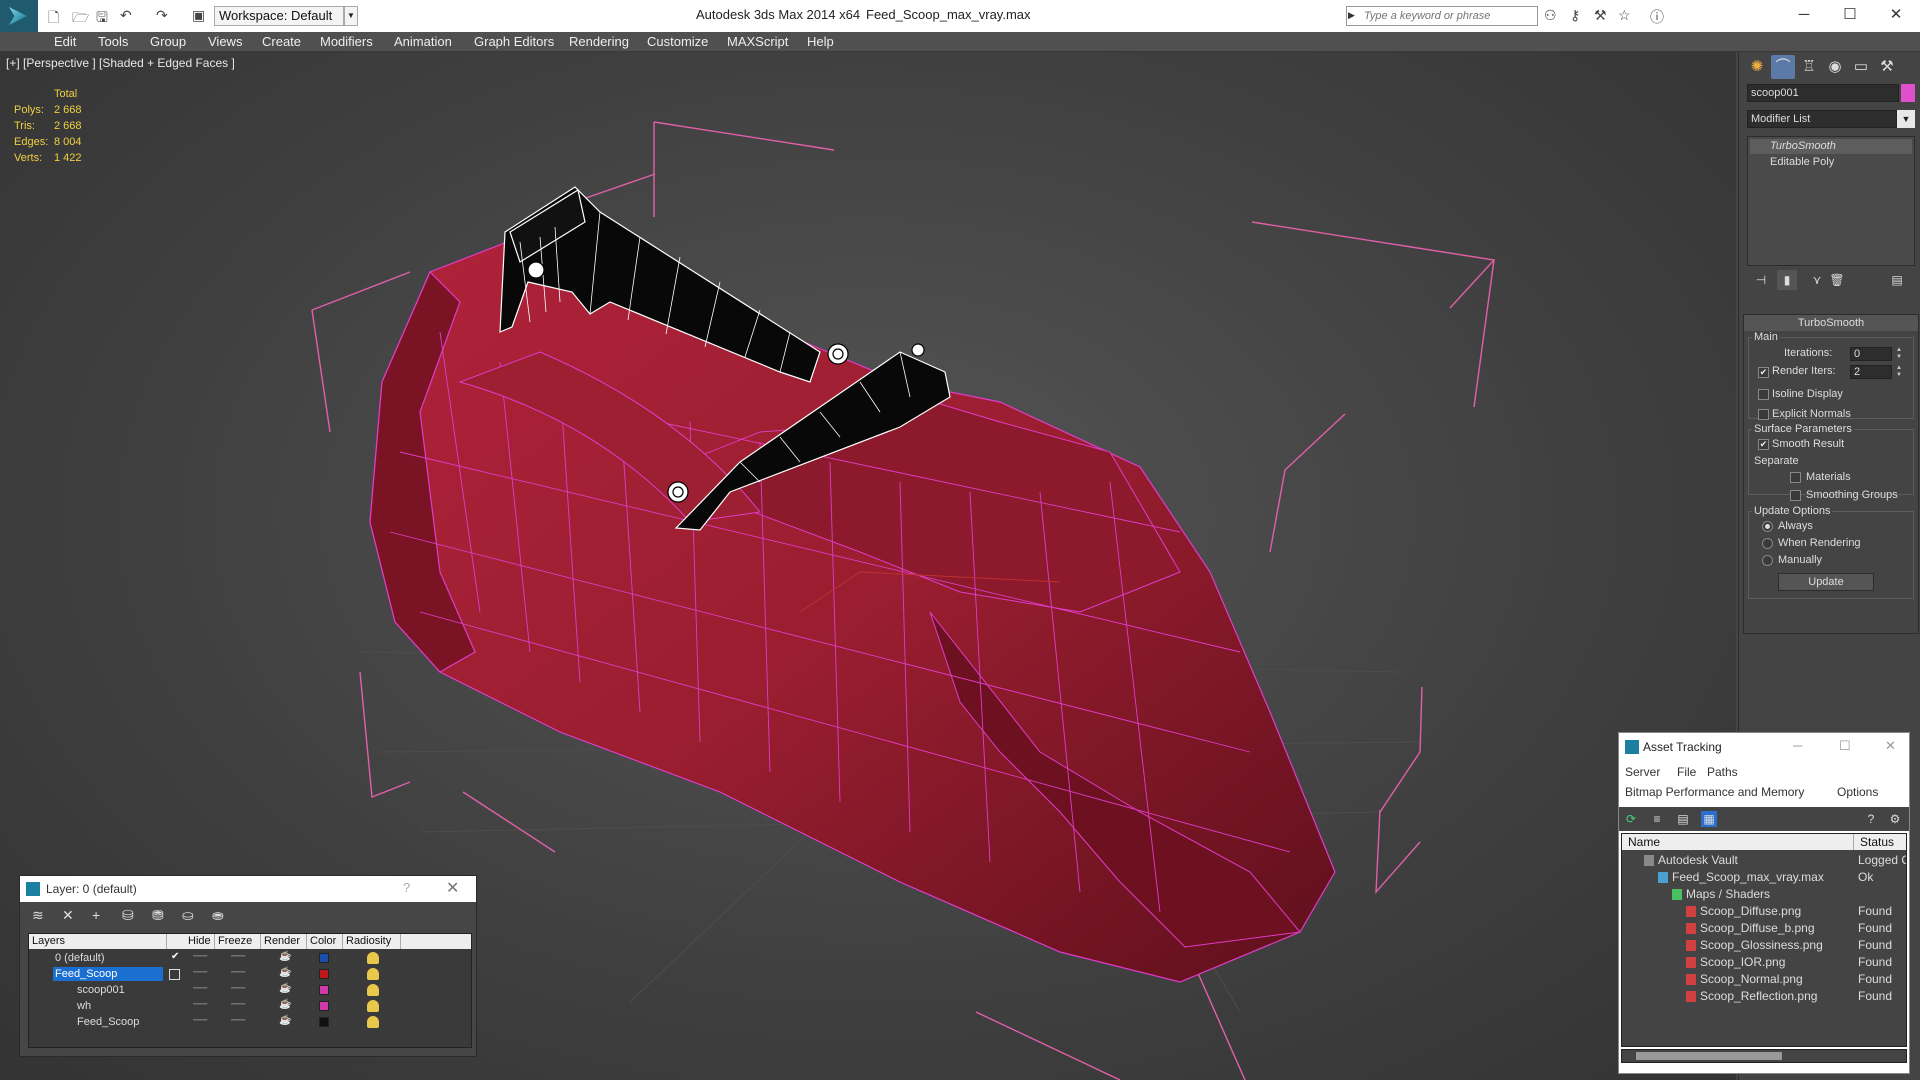  What do you see at coordinates (126, 15) in the screenshot?
I see `undo-icon: ↶` at bounding box center [126, 15].